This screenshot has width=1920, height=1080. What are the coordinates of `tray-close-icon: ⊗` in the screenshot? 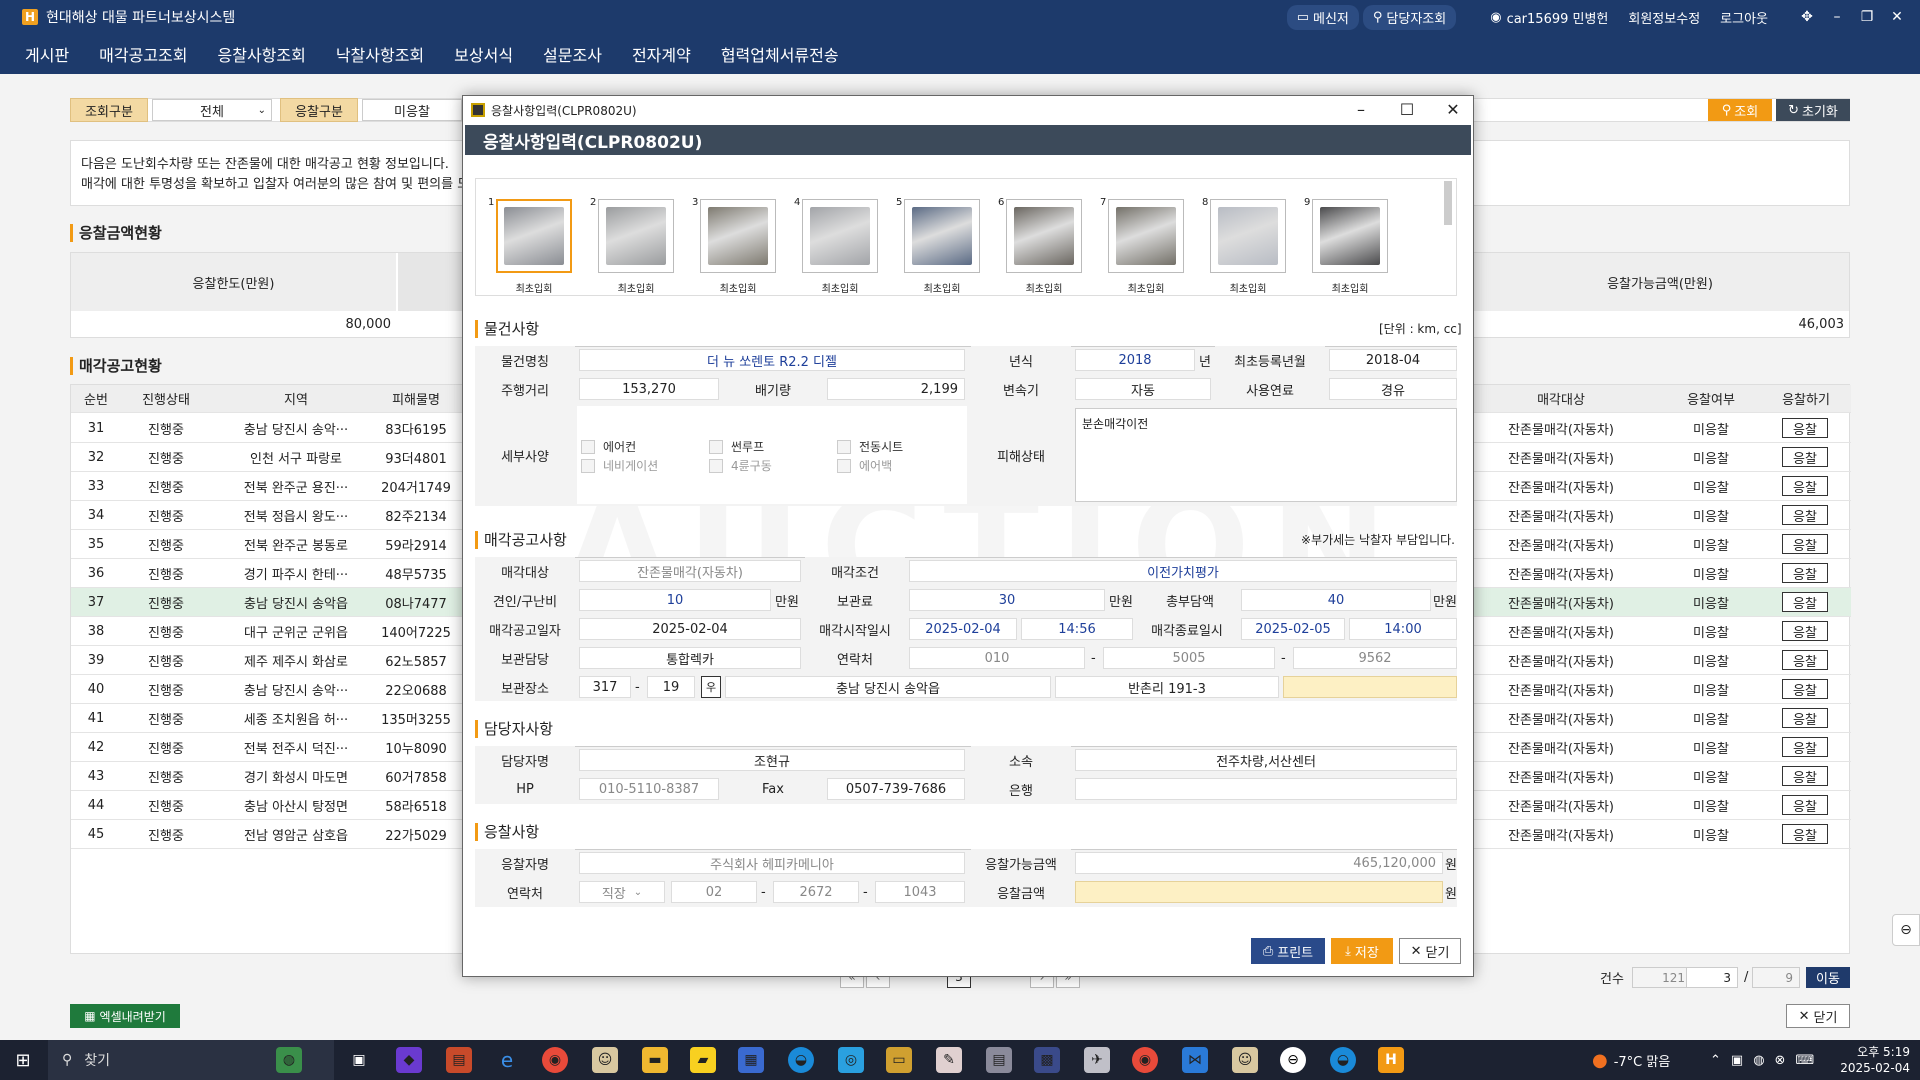 It's located at (1780, 1060).